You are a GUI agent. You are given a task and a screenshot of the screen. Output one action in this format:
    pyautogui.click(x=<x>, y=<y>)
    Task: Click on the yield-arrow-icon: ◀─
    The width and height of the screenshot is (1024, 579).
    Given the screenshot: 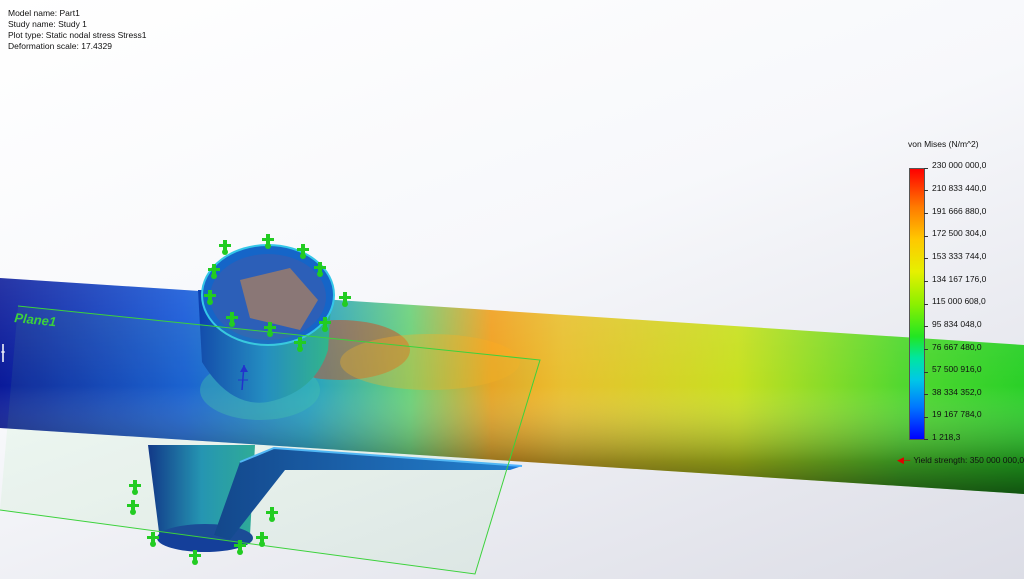 What is the action you would take?
    pyautogui.click(x=904, y=460)
    